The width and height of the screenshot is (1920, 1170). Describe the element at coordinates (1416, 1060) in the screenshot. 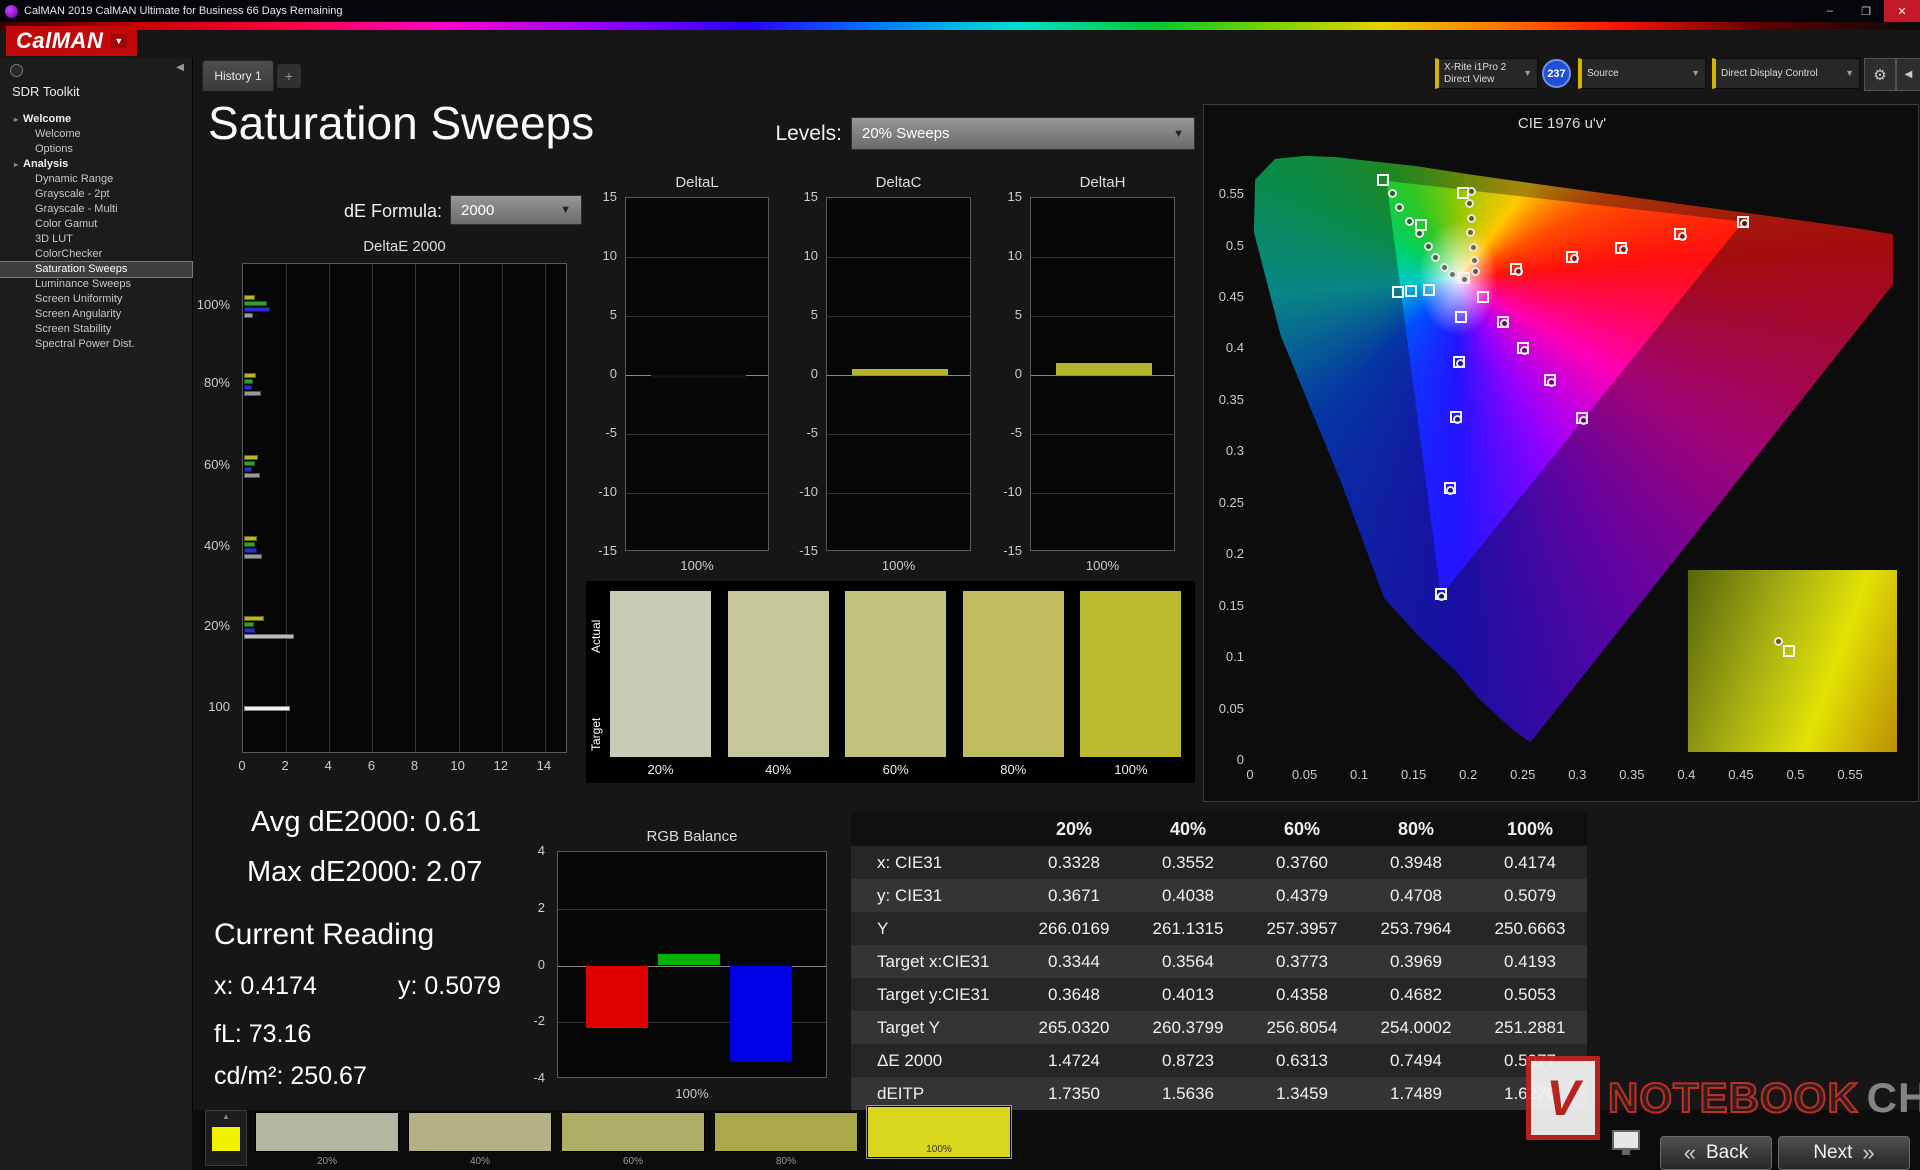

I see `table-cell: 0.7494` at that location.